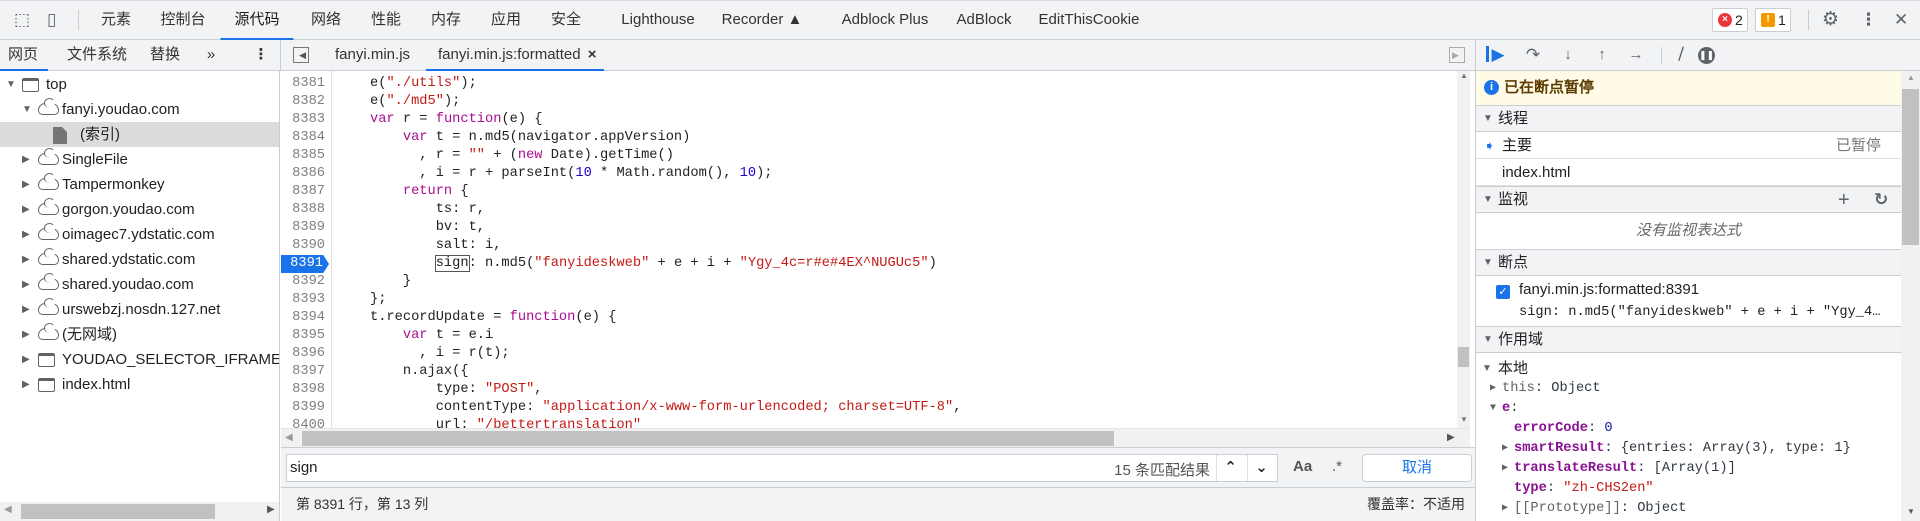 The height and width of the screenshot is (521, 1920). What do you see at coordinates (304, 372) in the screenshot?
I see `line-number: 8397` at bounding box center [304, 372].